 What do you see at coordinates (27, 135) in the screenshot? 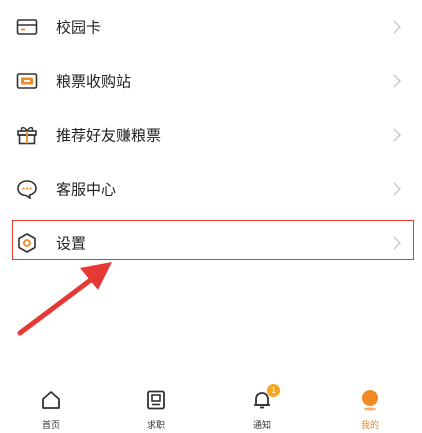
I see `gift-icon` at bounding box center [27, 135].